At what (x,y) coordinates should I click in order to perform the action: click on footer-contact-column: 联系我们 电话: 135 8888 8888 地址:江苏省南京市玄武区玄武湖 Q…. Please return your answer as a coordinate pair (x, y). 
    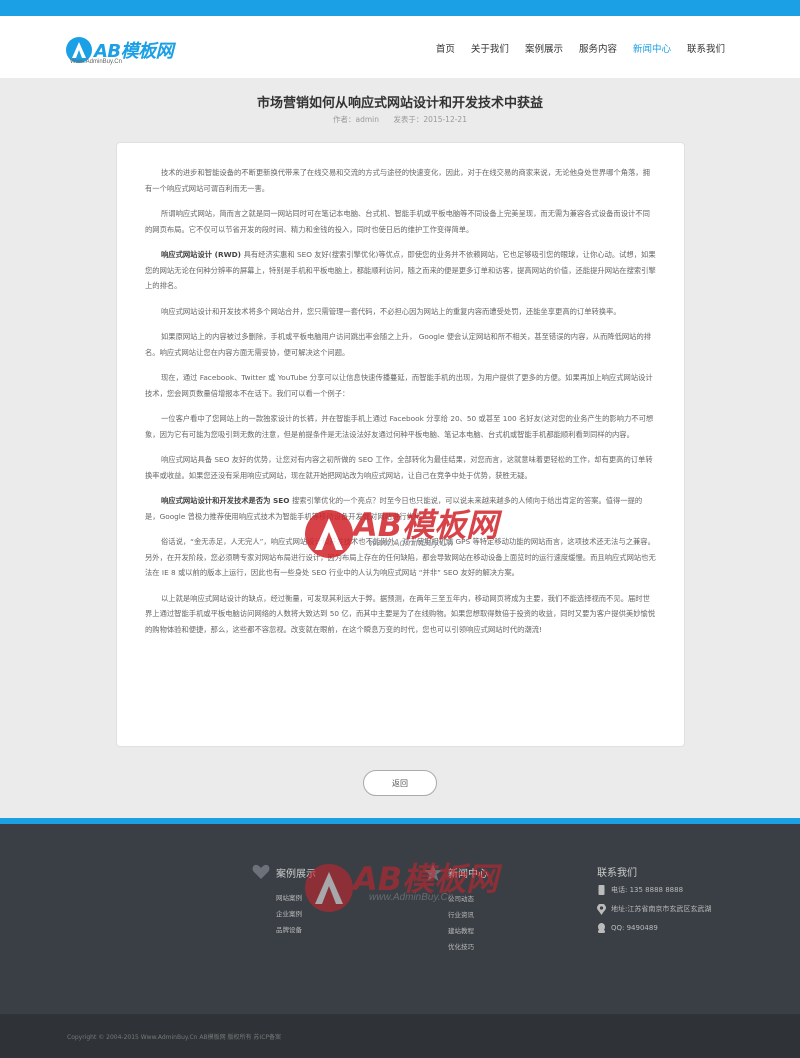
    Looking at the image, I should click on (654, 900).